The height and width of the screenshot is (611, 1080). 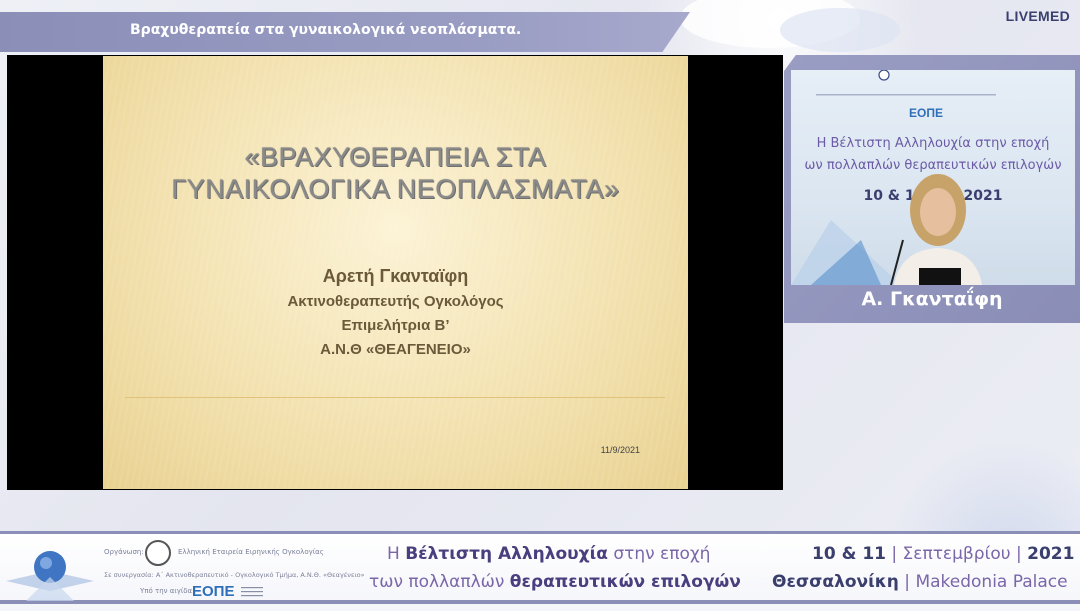 What do you see at coordinates (936, 229) in the screenshot?
I see `speaker-person` at bounding box center [936, 229].